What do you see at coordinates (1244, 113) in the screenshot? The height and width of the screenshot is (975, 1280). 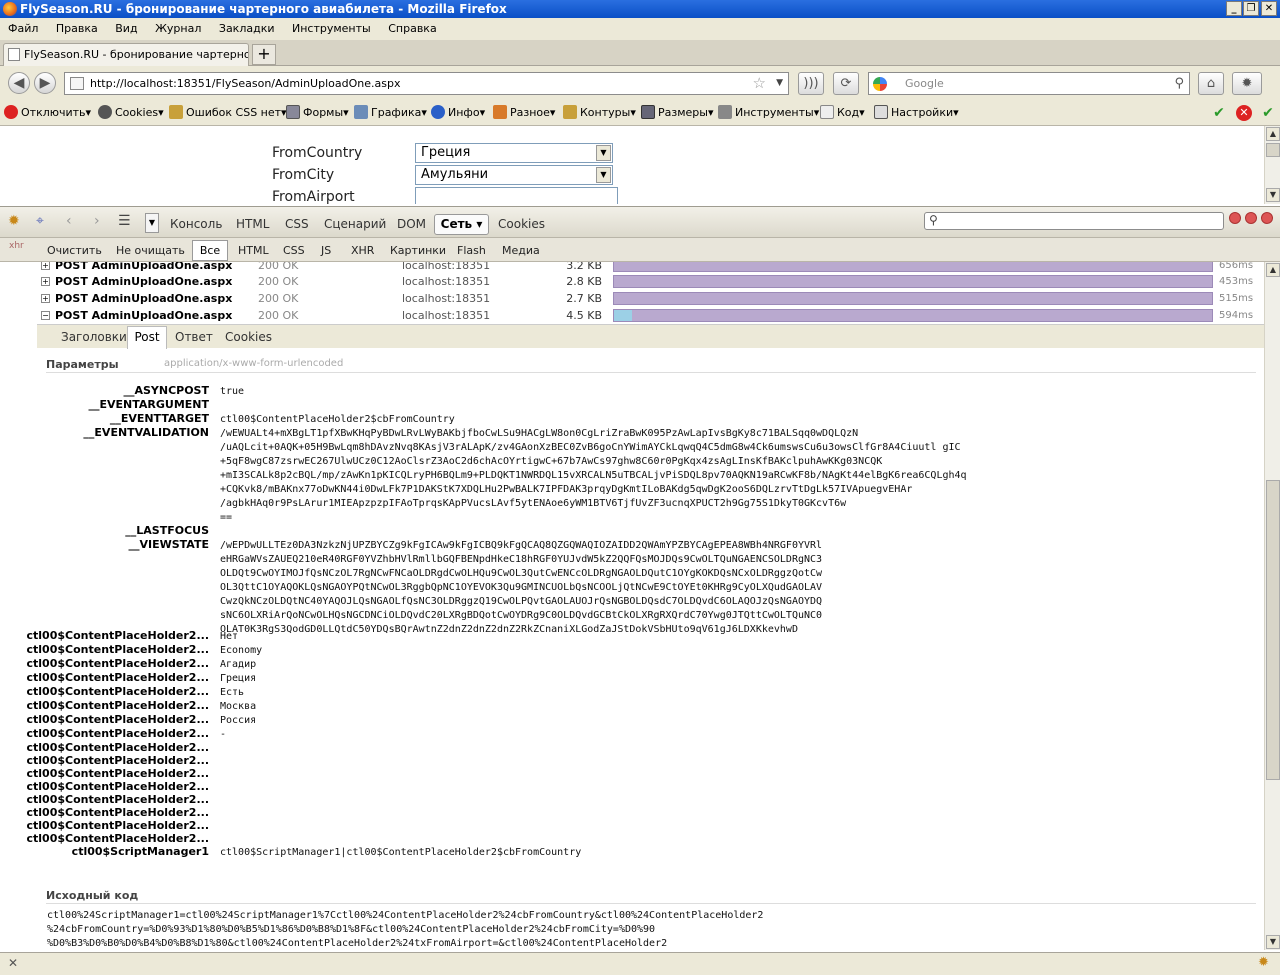 I see `error-icon: ✕` at bounding box center [1244, 113].